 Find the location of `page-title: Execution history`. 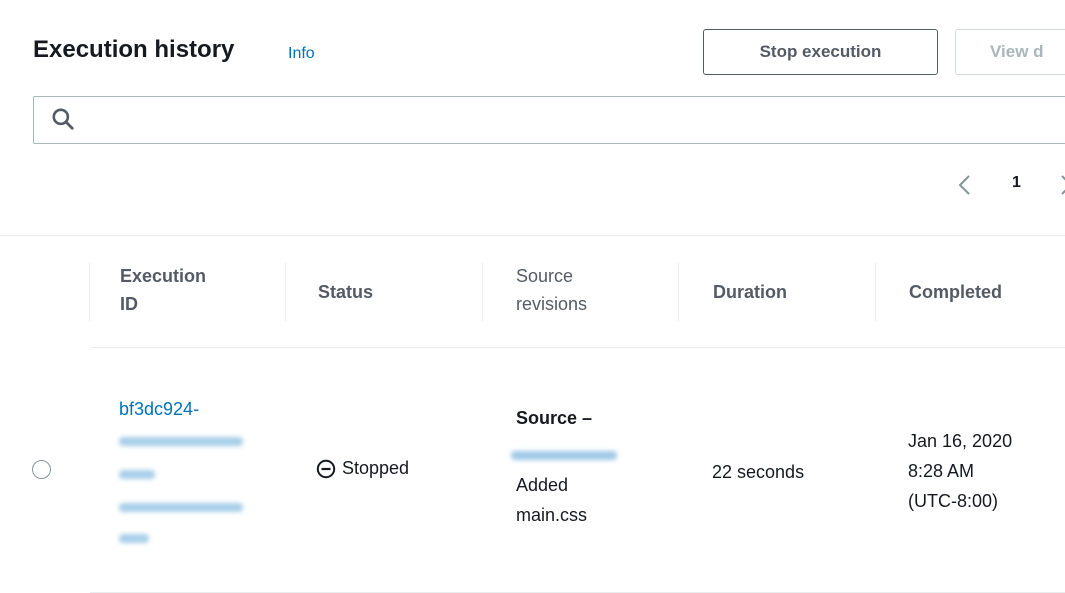

page-title: Execution history is located at coordinates (134, 49).